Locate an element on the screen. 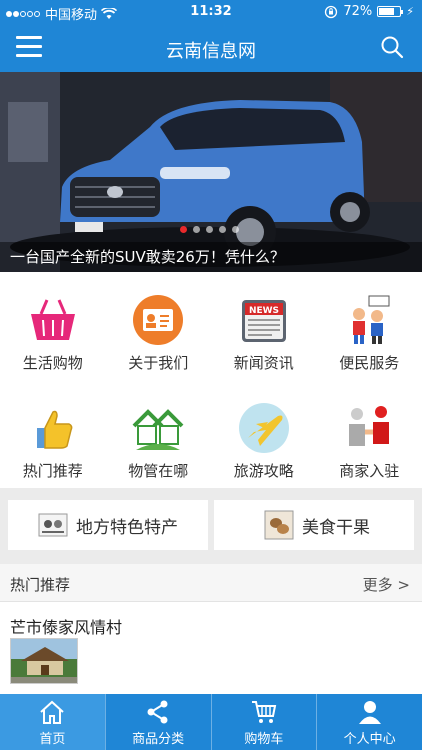 Image resolution: width=422 pixels, height=750 pixels. shopping-basket-icon is located at coordinates (52, 319).